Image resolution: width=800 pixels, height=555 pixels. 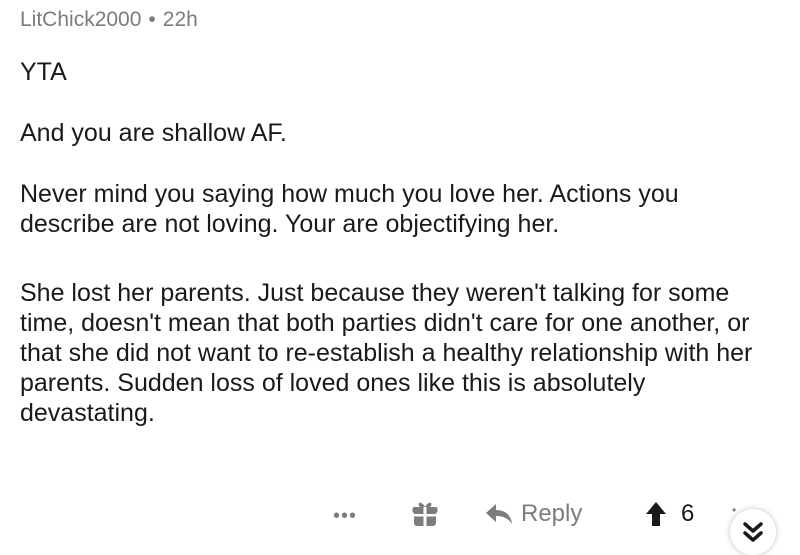 I want to click on comment-paragraph: YTA, so click(x=43, y=72).